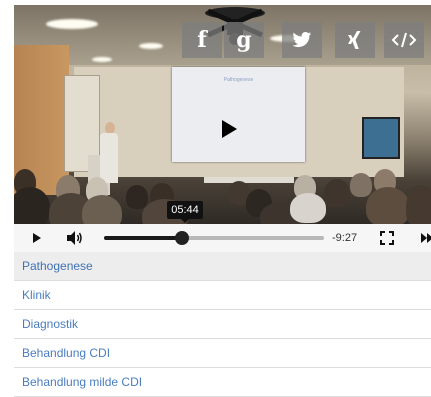  What do you see at coordinates (222, 238) in the screenshot?
I see `control-bar: -9:27` at bounding box center [222, 238].